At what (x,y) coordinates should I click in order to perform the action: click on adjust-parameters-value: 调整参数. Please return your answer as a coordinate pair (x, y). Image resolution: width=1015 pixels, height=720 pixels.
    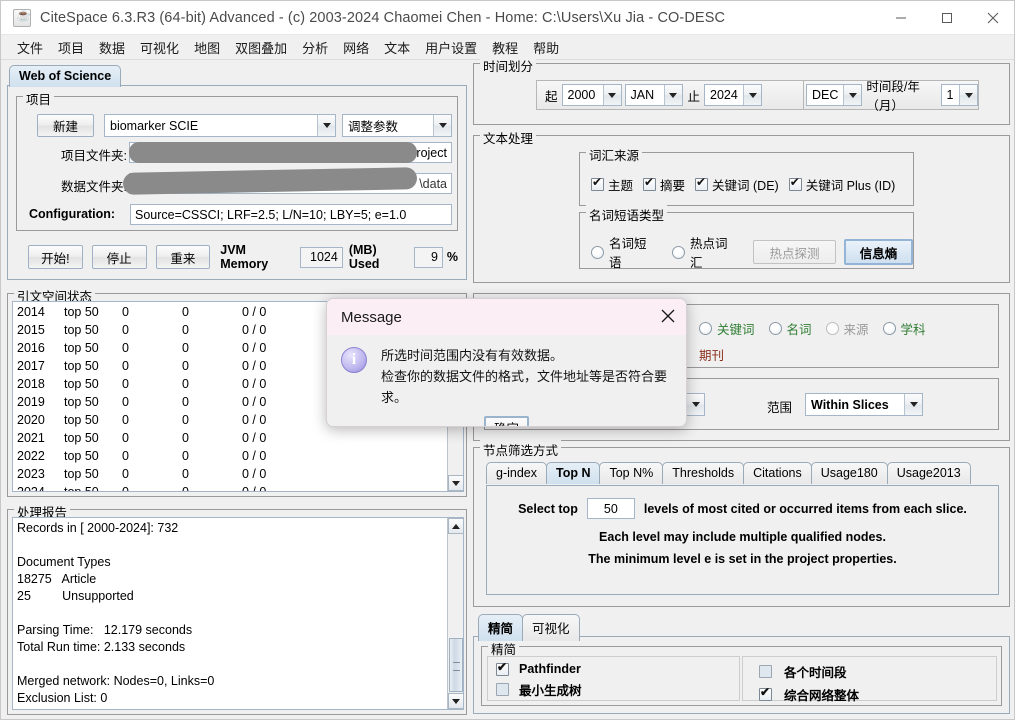
    Looking at the image, I should click on (373, 127).